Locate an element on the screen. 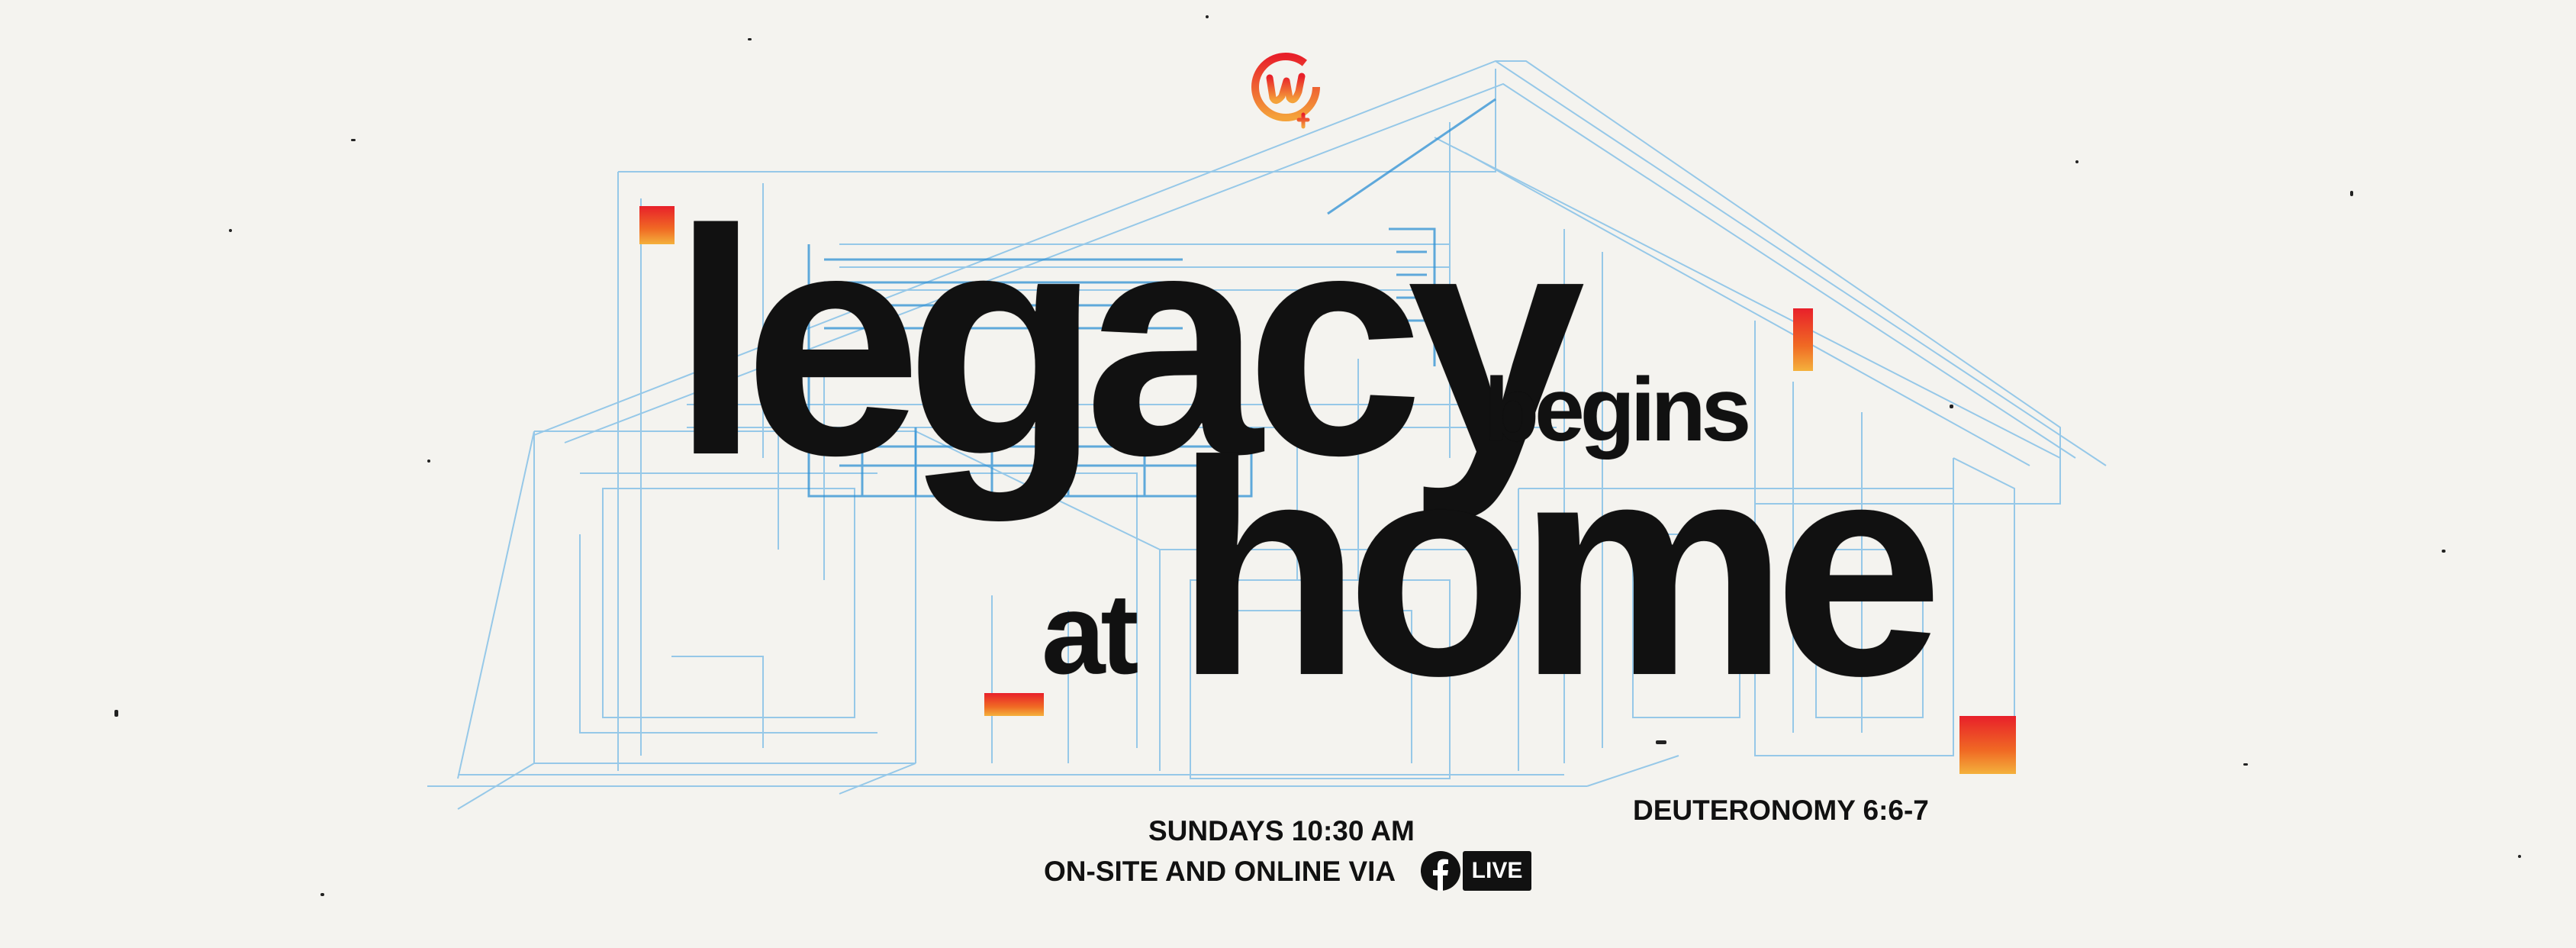 The image size is (2576, 948). title-word-at: at is located at coordinates (1090, 633).